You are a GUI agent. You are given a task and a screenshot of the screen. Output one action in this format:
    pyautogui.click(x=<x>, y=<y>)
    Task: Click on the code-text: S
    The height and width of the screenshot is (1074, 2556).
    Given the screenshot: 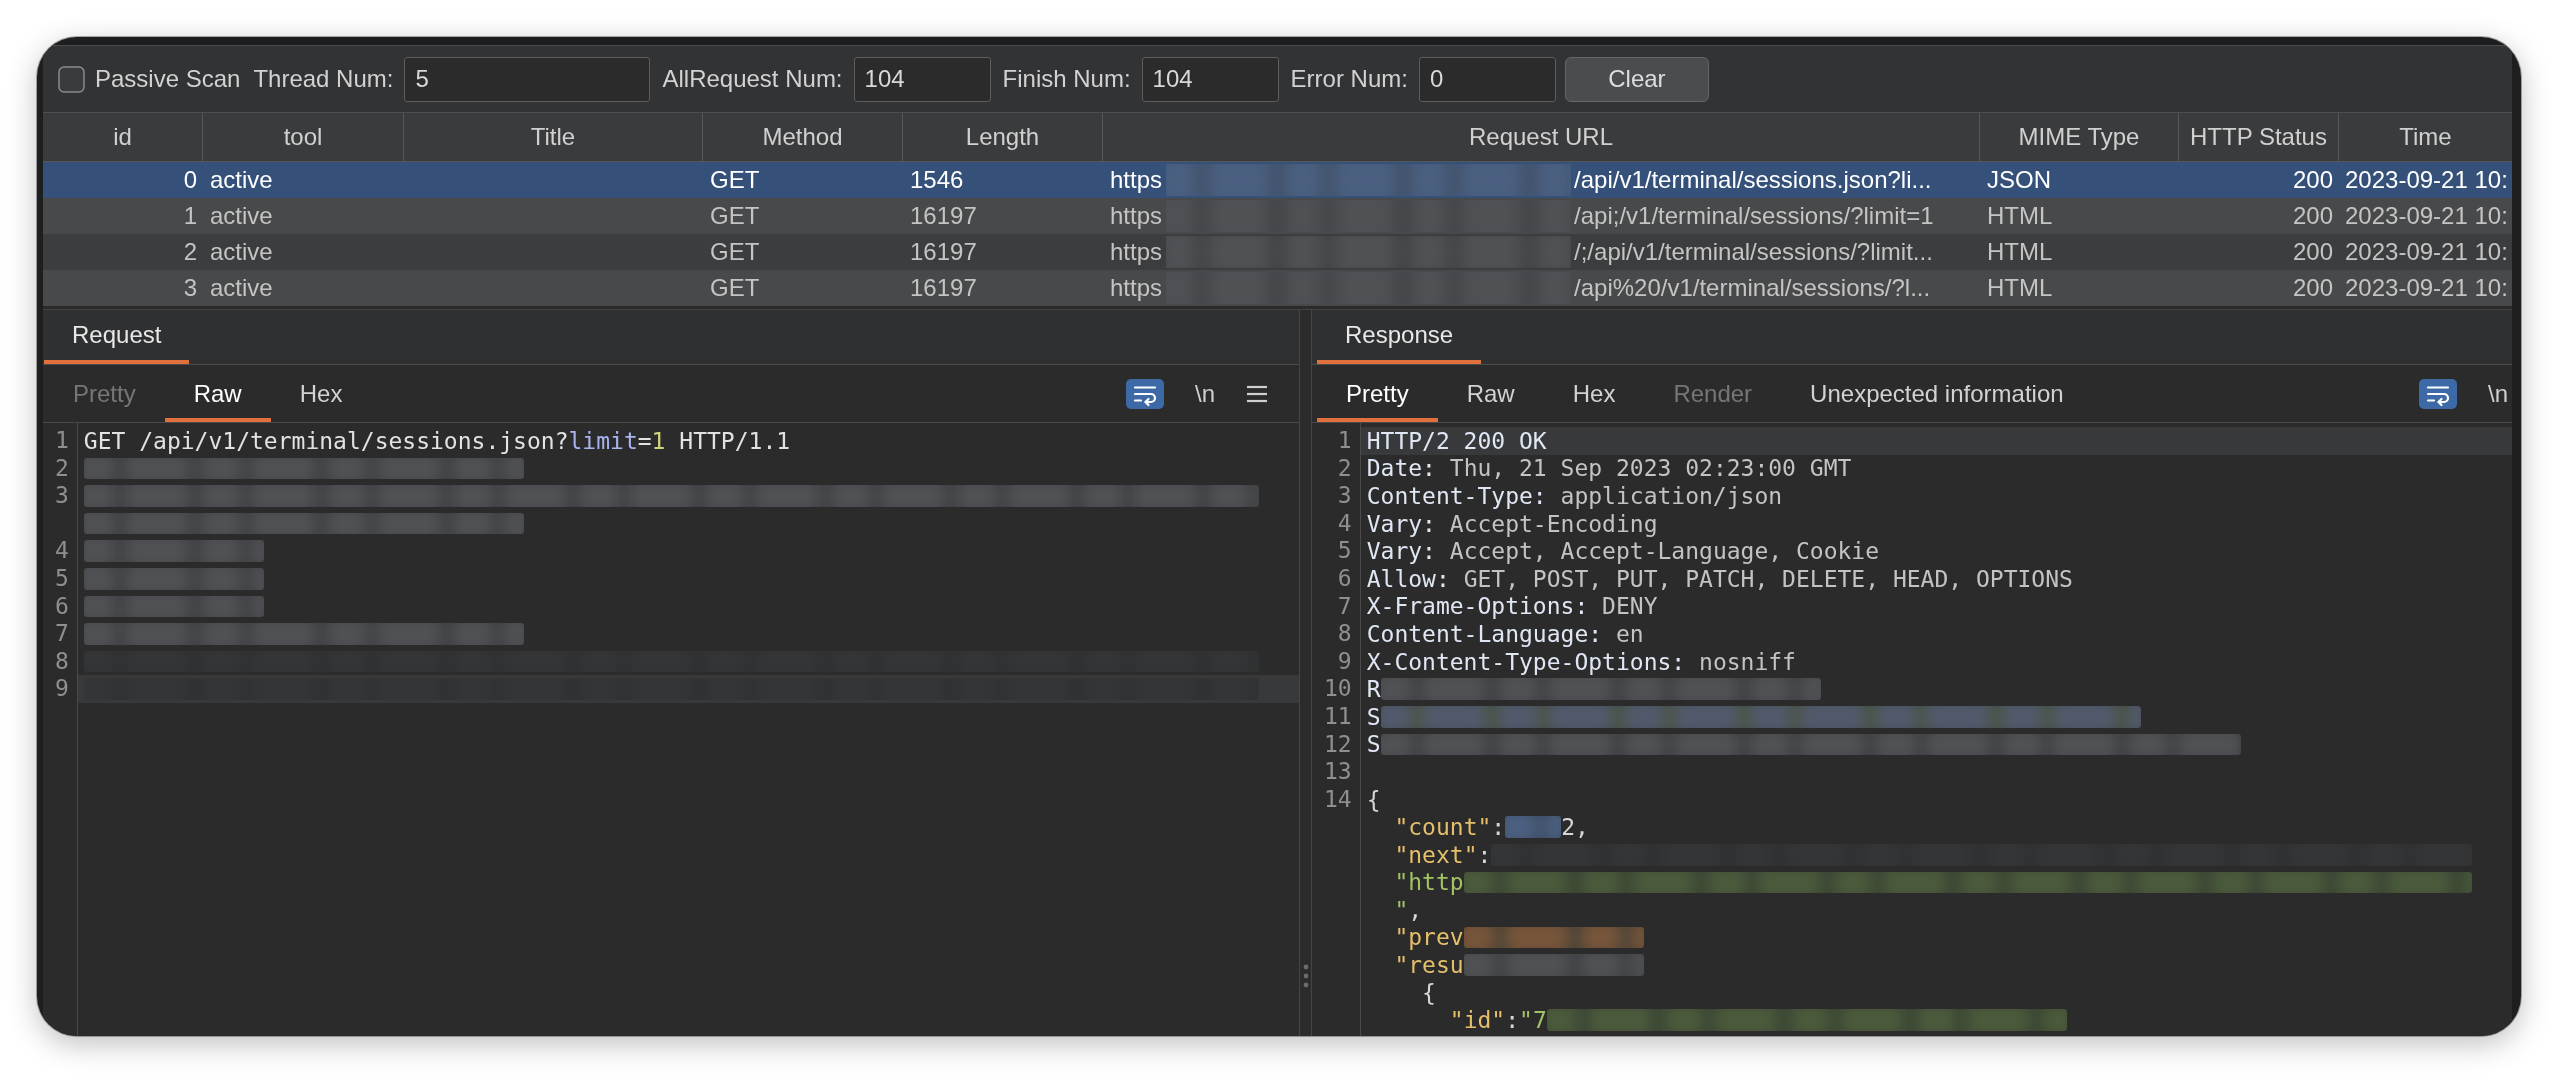 What is the action you would take?
    pyautogui.click(x=1373, y=744)
    